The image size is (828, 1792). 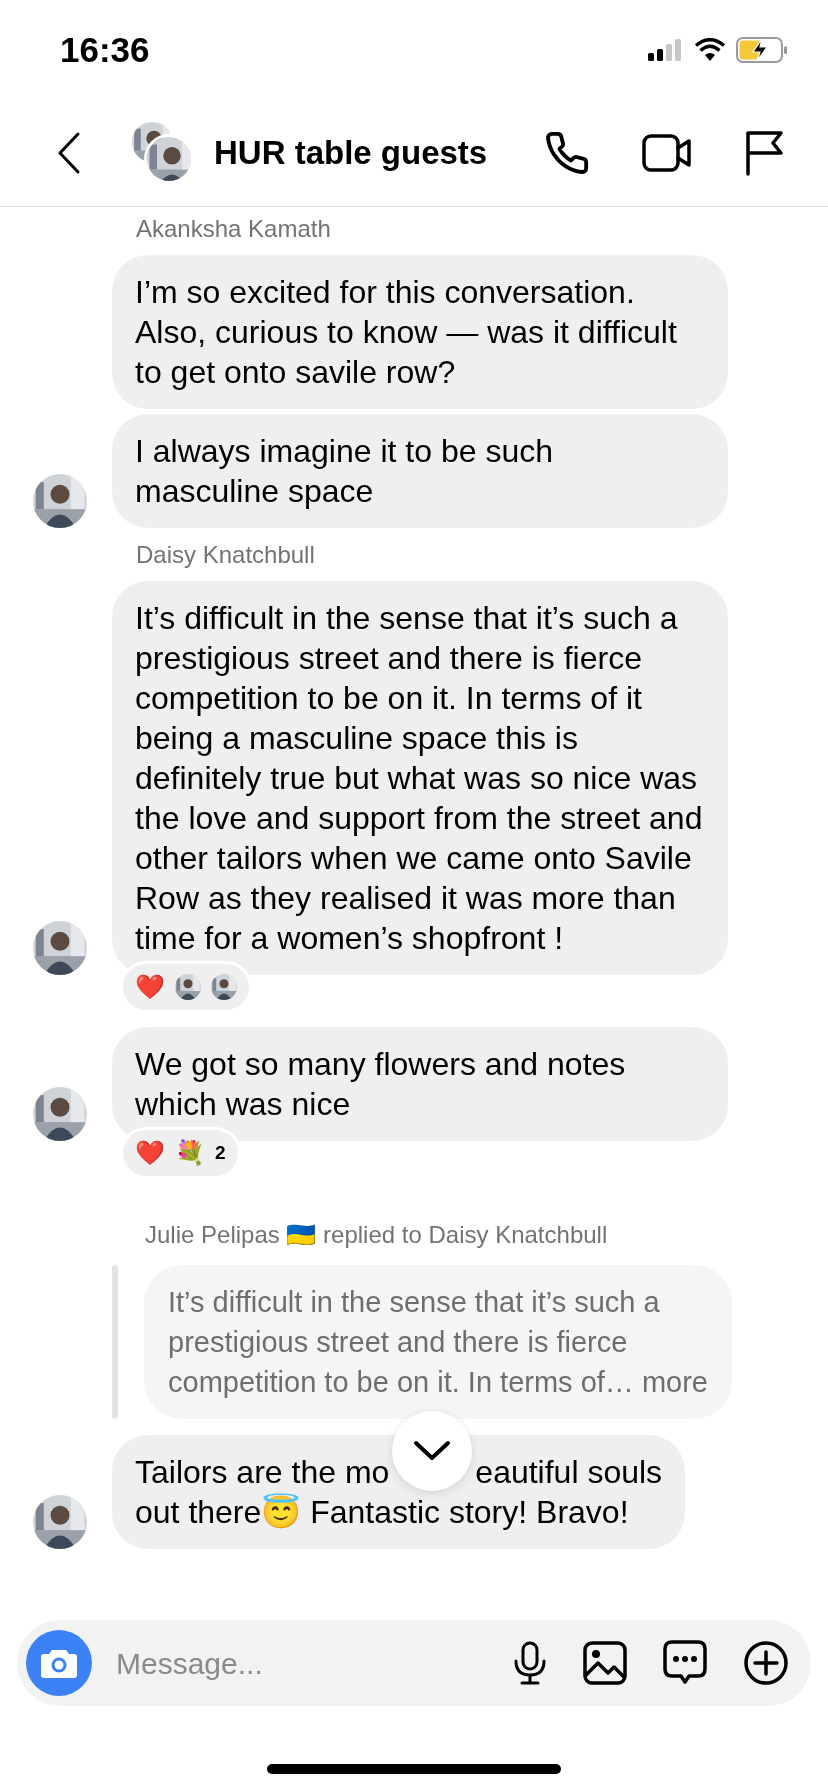 What do you see at coordinates (220, 1152) in the screenshot?
I see `reaction-count: 2` at bounding box center [220, 1152].